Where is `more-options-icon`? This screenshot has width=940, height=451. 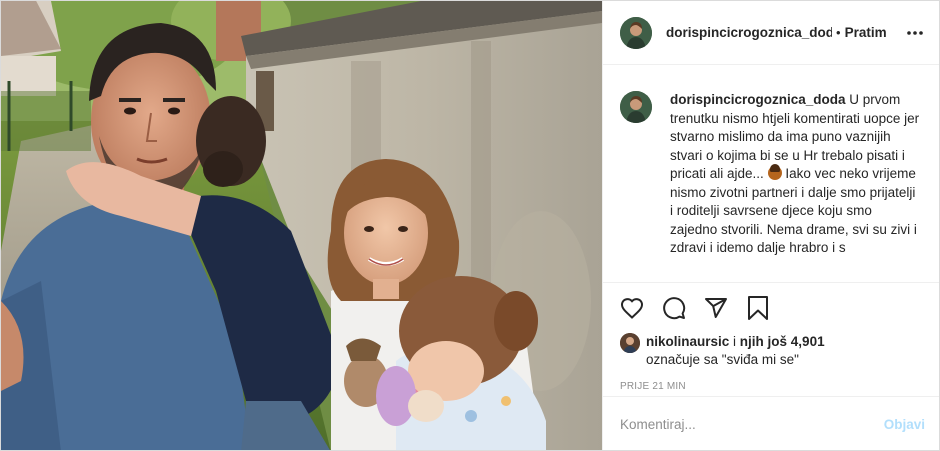
more-options-icon is located at coordinates (915, 33).